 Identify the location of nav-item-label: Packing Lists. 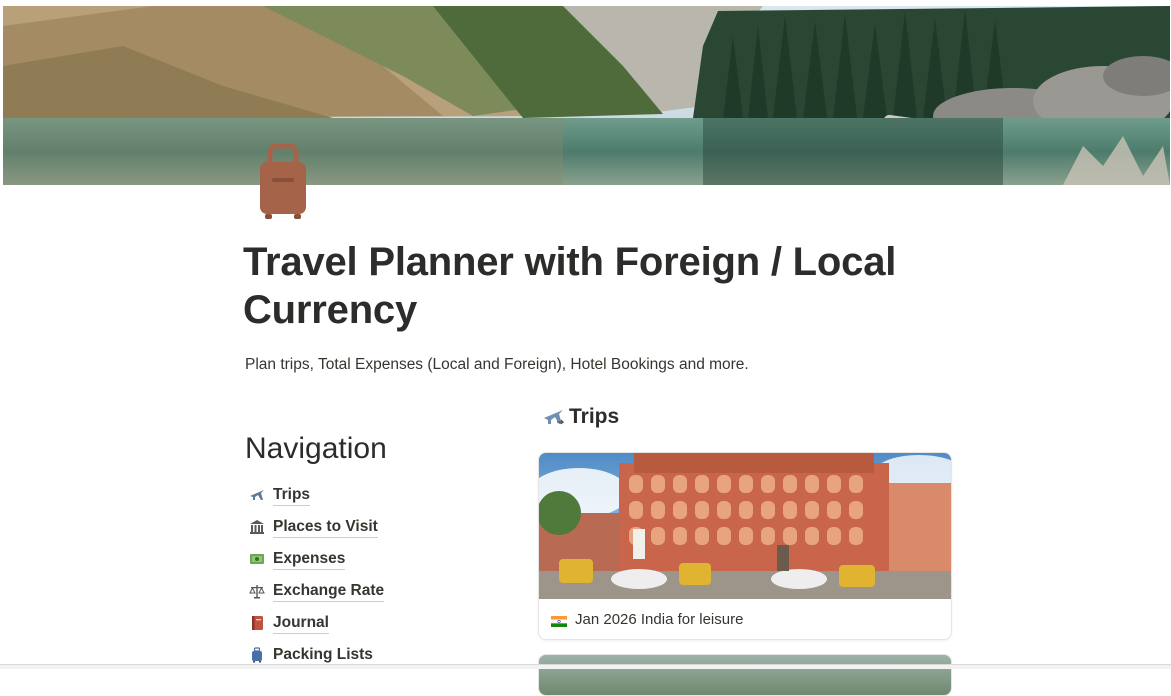
(323, 655).